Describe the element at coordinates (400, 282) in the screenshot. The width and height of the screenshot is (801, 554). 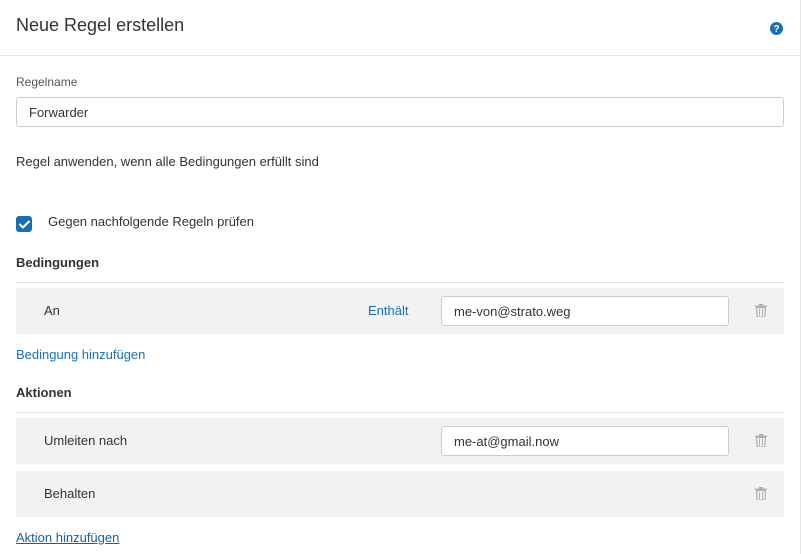
I see `conditions-divider` at that location.